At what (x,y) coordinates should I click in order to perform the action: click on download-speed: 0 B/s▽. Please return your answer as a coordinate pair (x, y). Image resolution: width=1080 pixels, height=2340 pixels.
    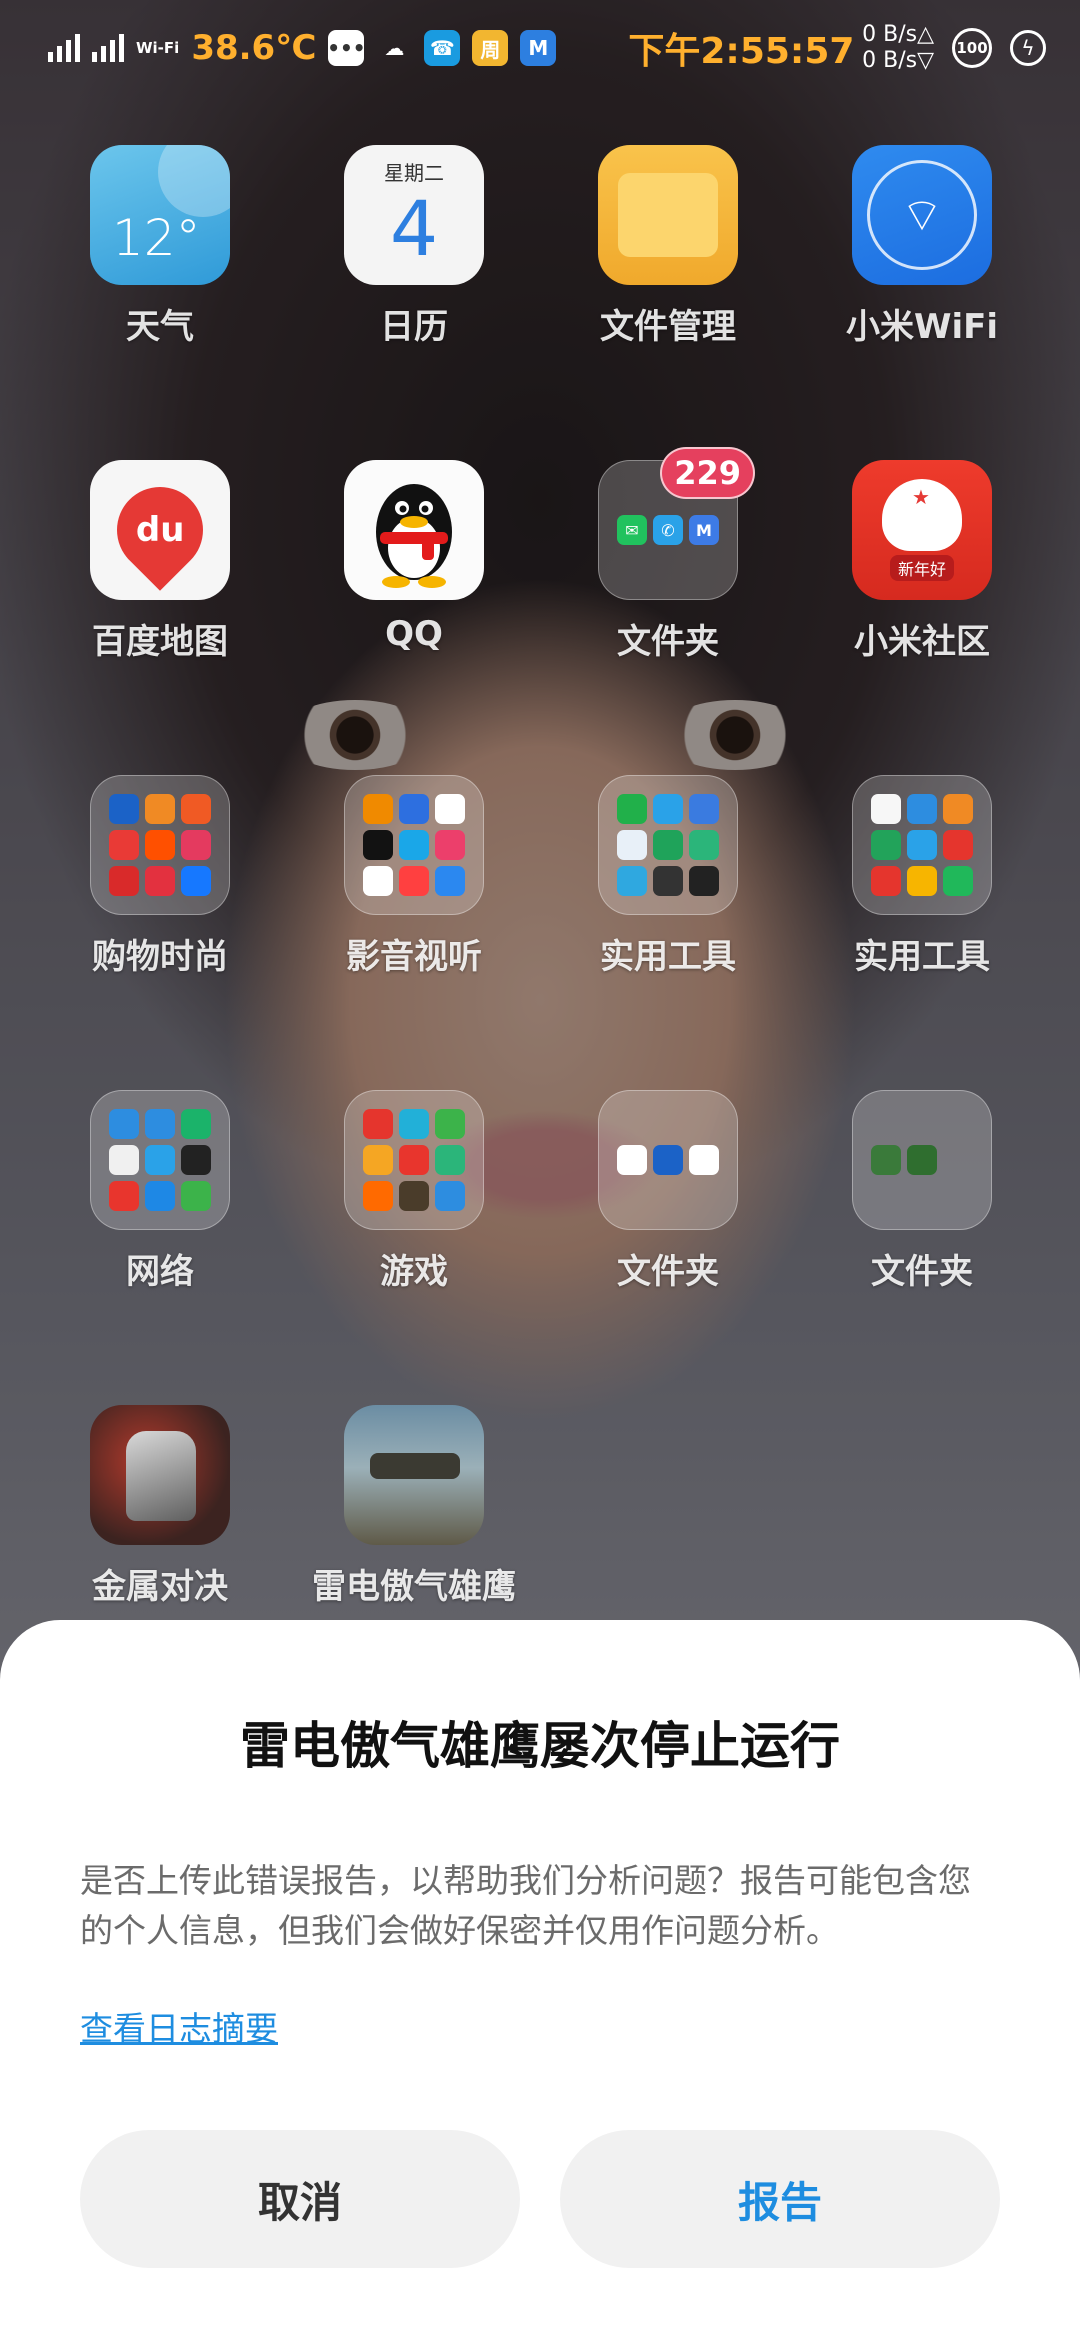
    Looking at the image, I should click on (898, 60).